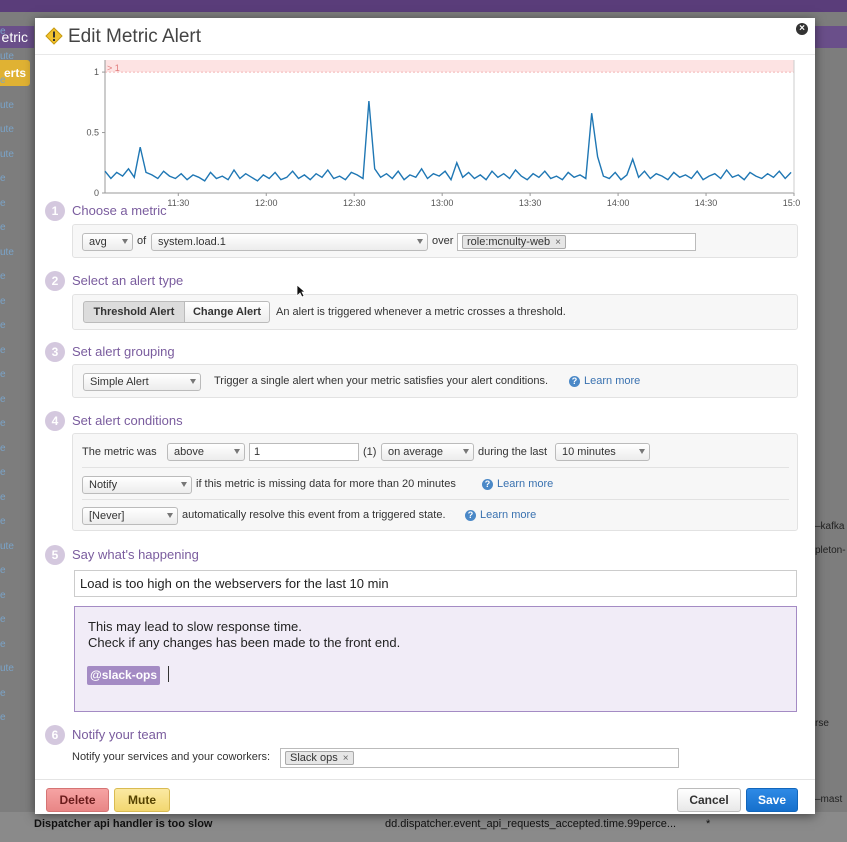  I want to click on change-alert-button: Change Alert, so click(227, 312).